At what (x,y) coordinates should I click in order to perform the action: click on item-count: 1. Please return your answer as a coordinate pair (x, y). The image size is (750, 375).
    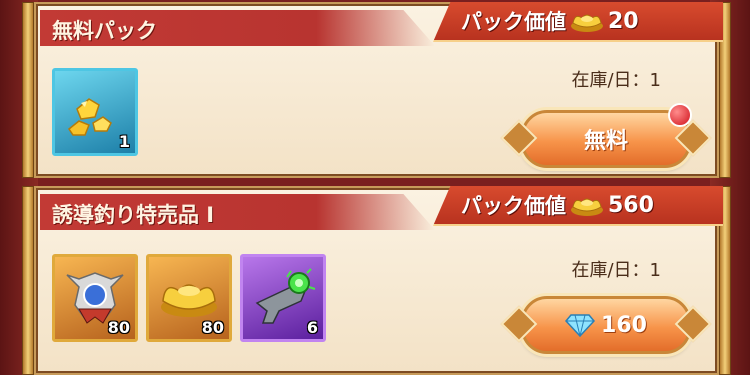
    Looking at the image, I should click on (124, 141).